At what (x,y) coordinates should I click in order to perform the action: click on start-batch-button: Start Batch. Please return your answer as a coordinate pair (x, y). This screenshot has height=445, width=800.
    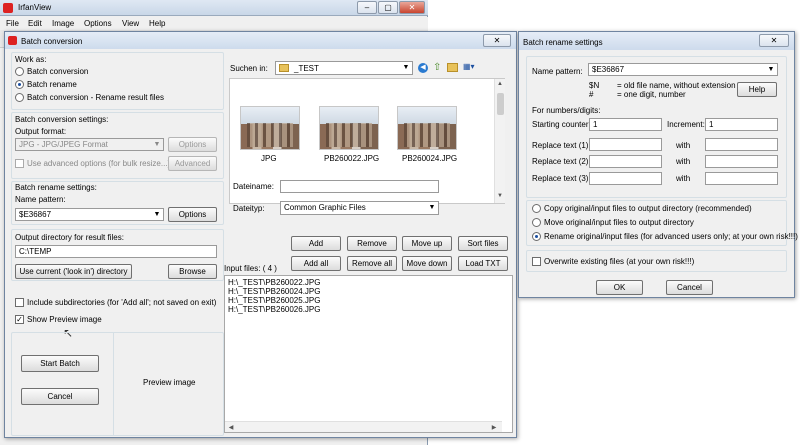
    Looking at the image, I should click on (60, 363).